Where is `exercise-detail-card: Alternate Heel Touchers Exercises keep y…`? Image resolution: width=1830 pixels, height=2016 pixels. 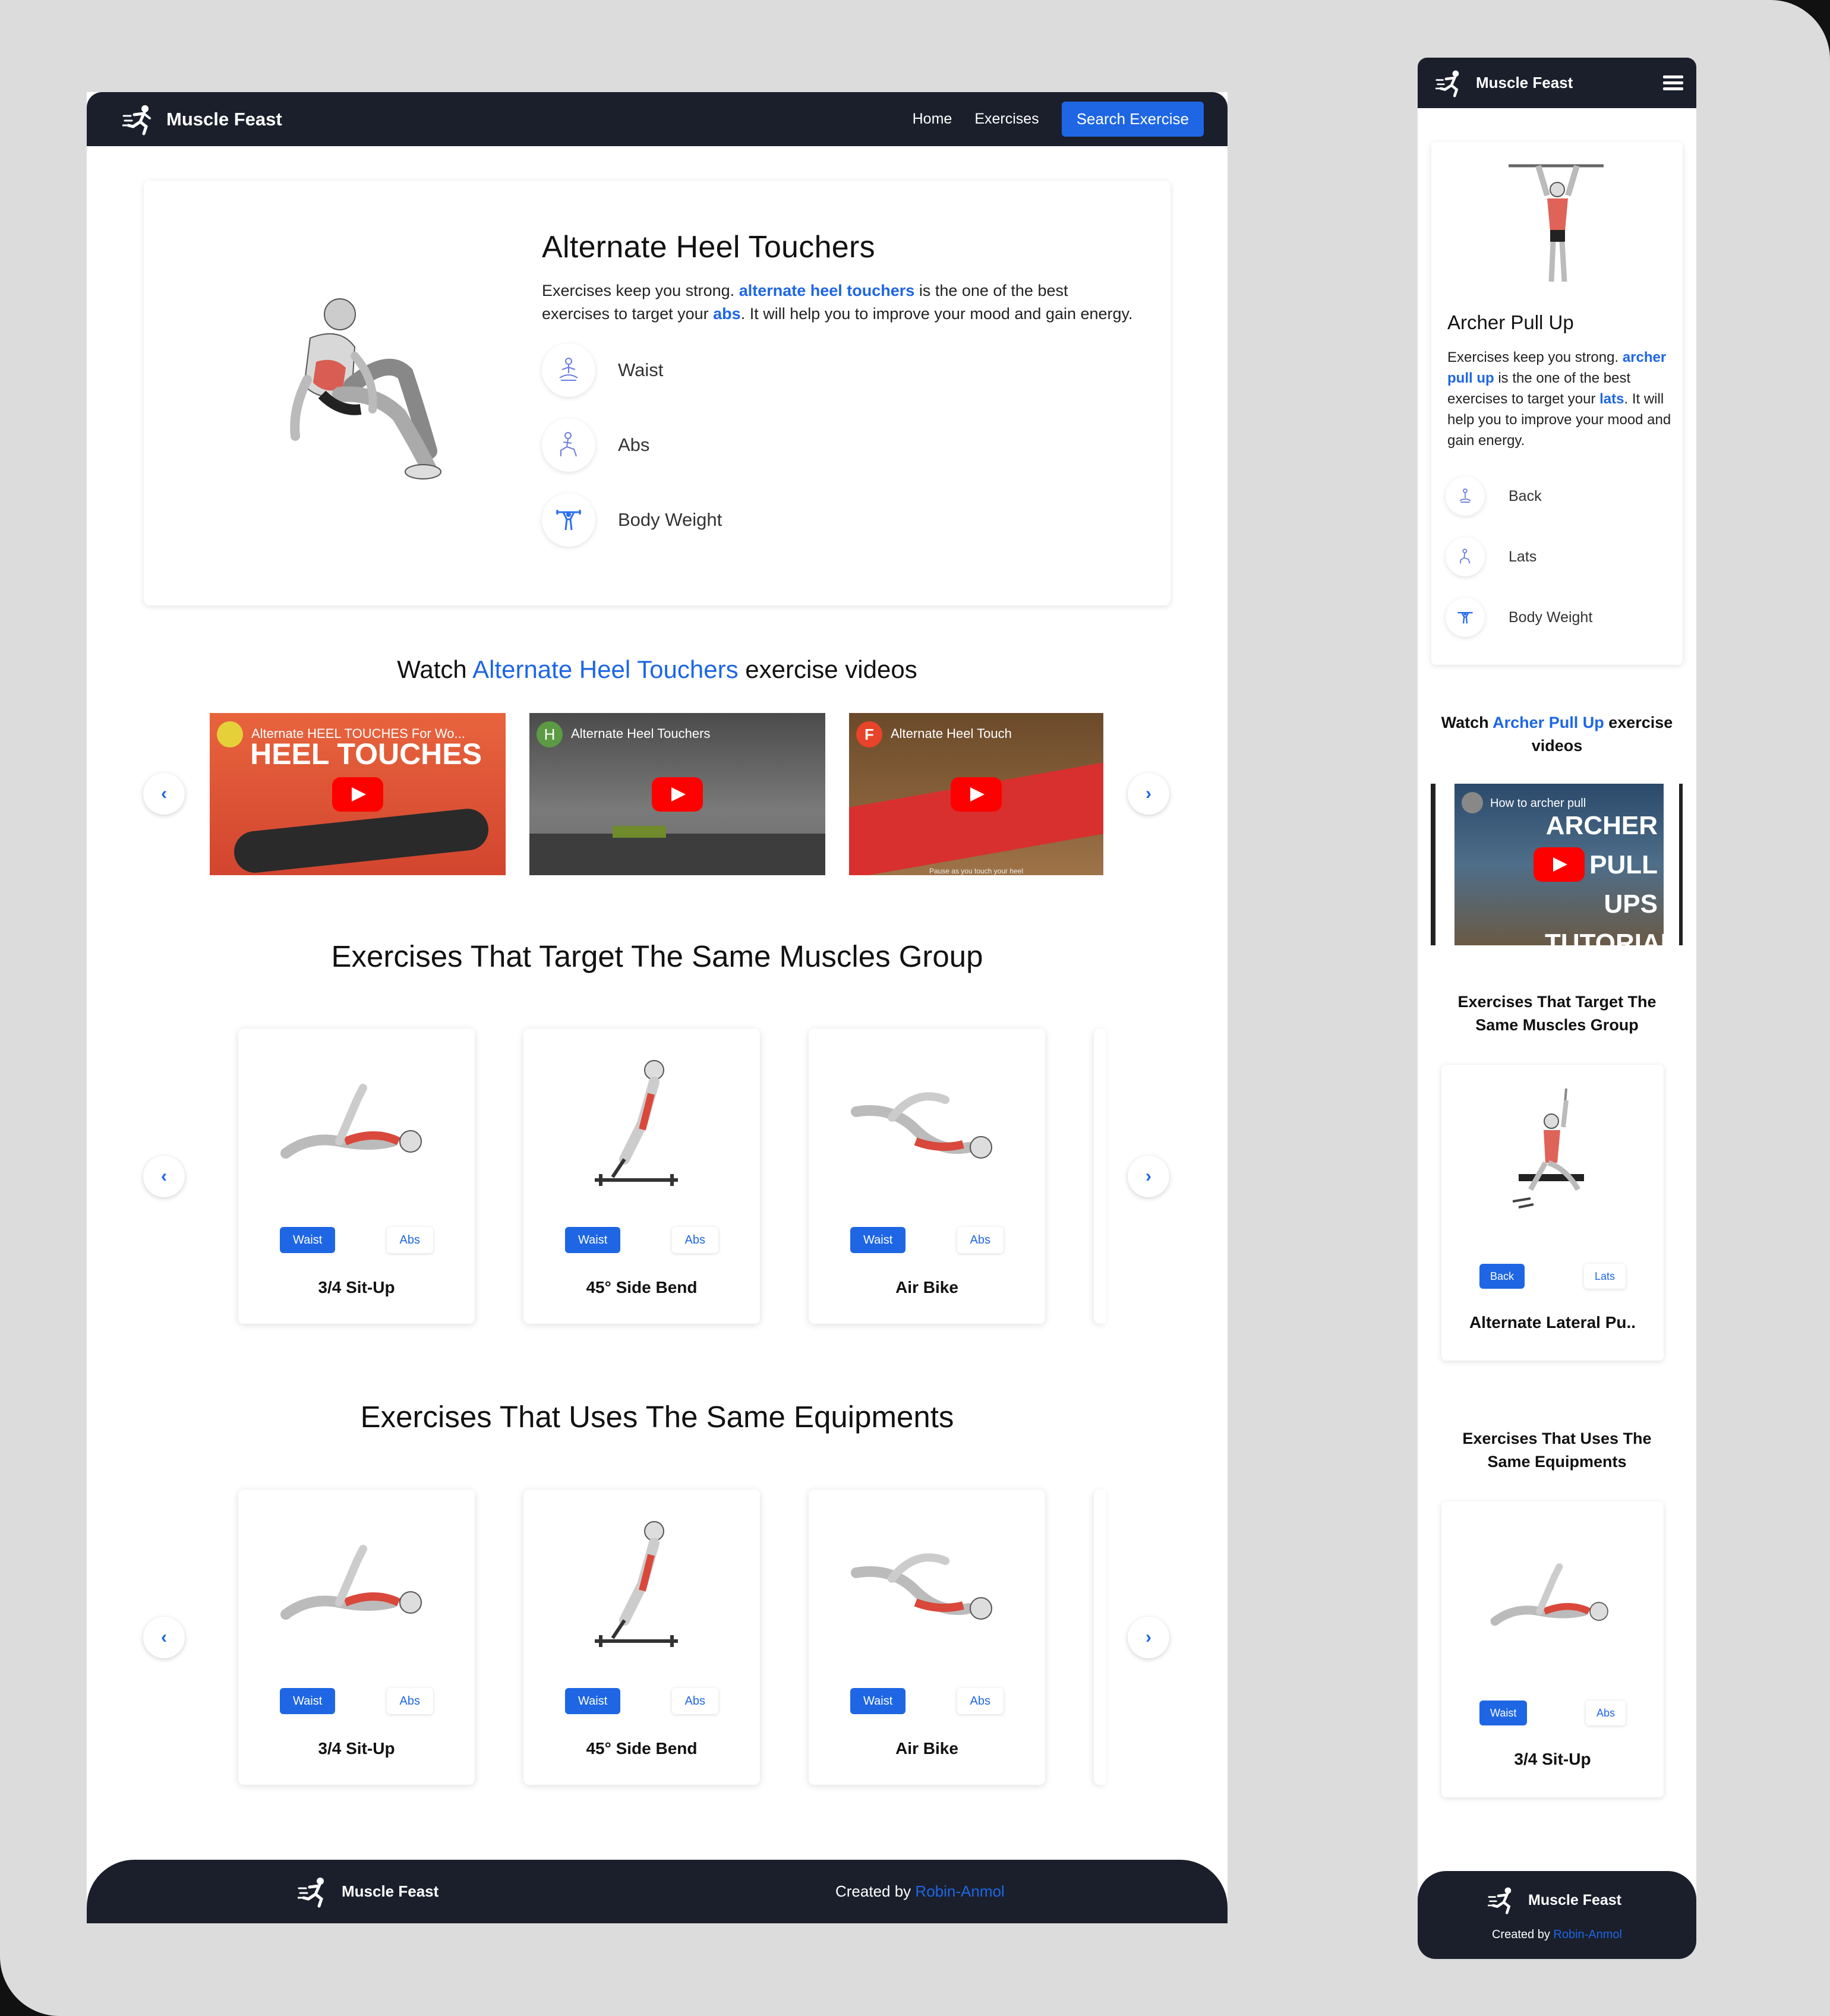
exercise-detail-card: Alternate Heel Touchers Exercises keep y… is located at coordinates (657, 393).